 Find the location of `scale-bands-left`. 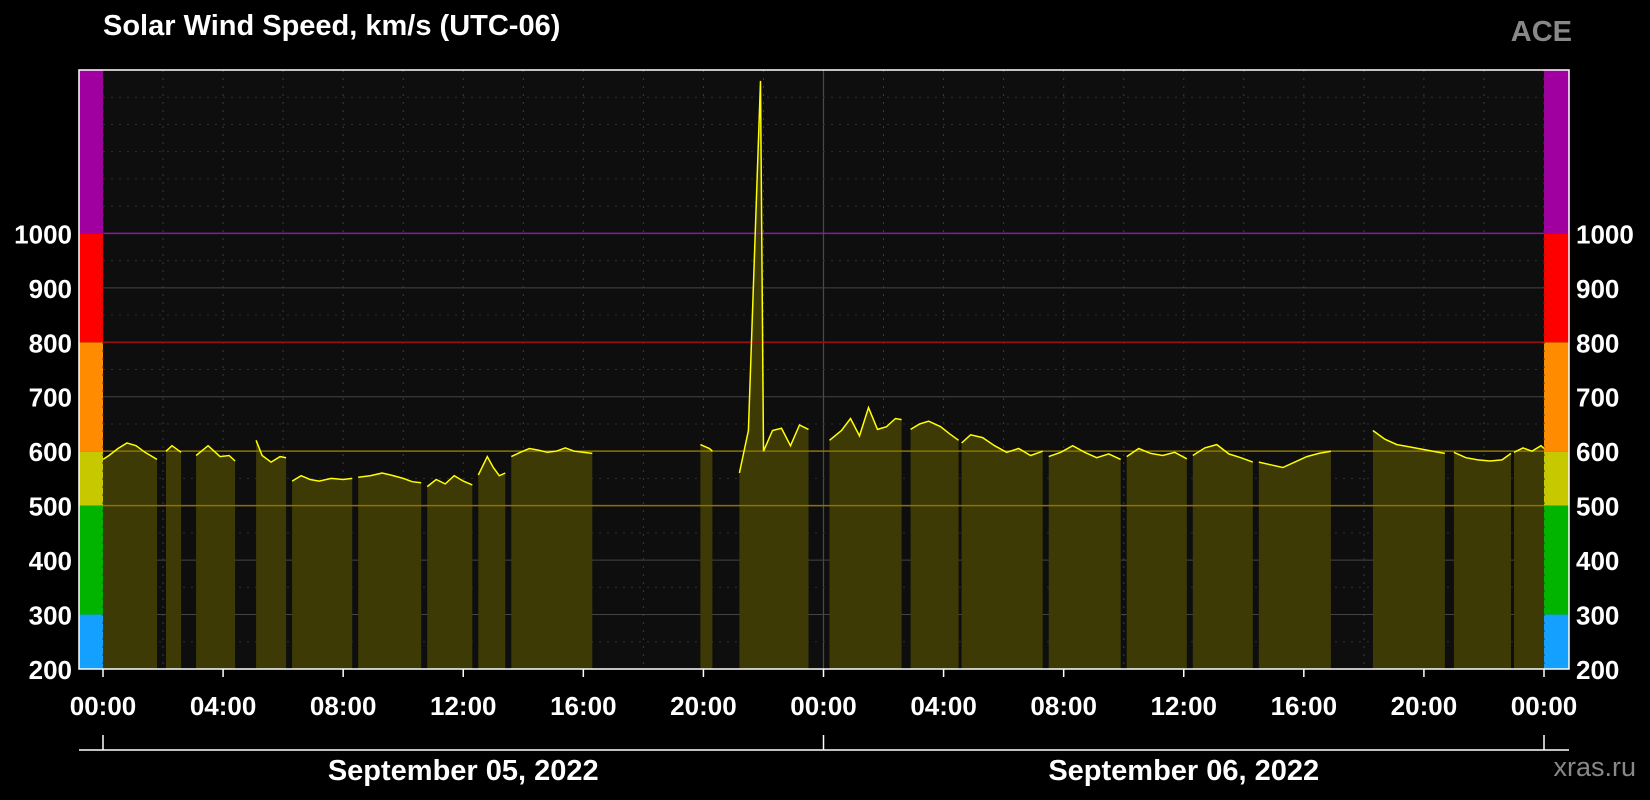

scale-bands-left is located at coordinates (91, 369).